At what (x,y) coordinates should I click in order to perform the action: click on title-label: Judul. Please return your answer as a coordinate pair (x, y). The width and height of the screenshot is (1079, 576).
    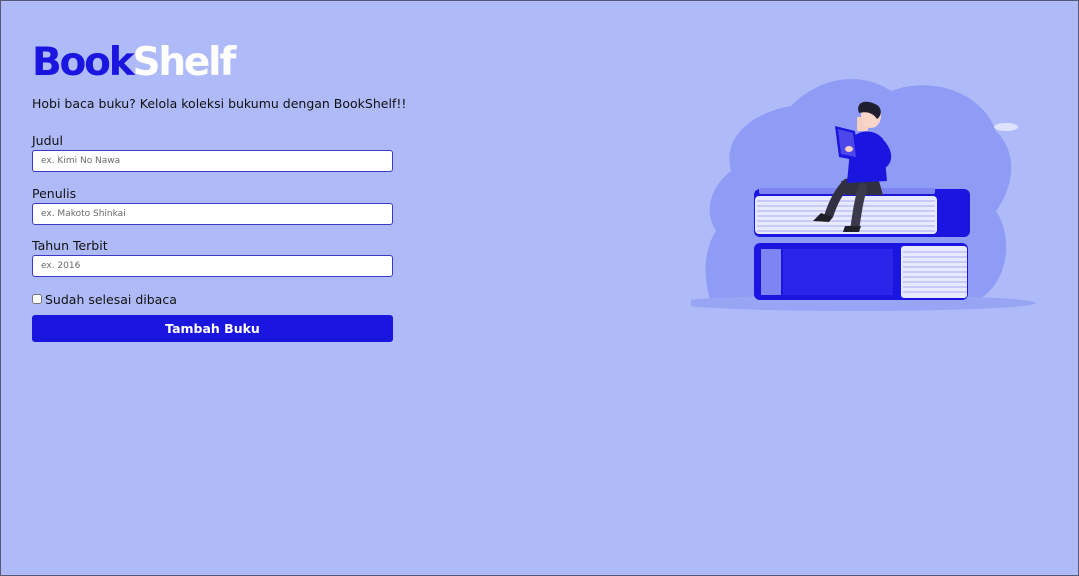
    Looking at the image, I should click on (47, 140).